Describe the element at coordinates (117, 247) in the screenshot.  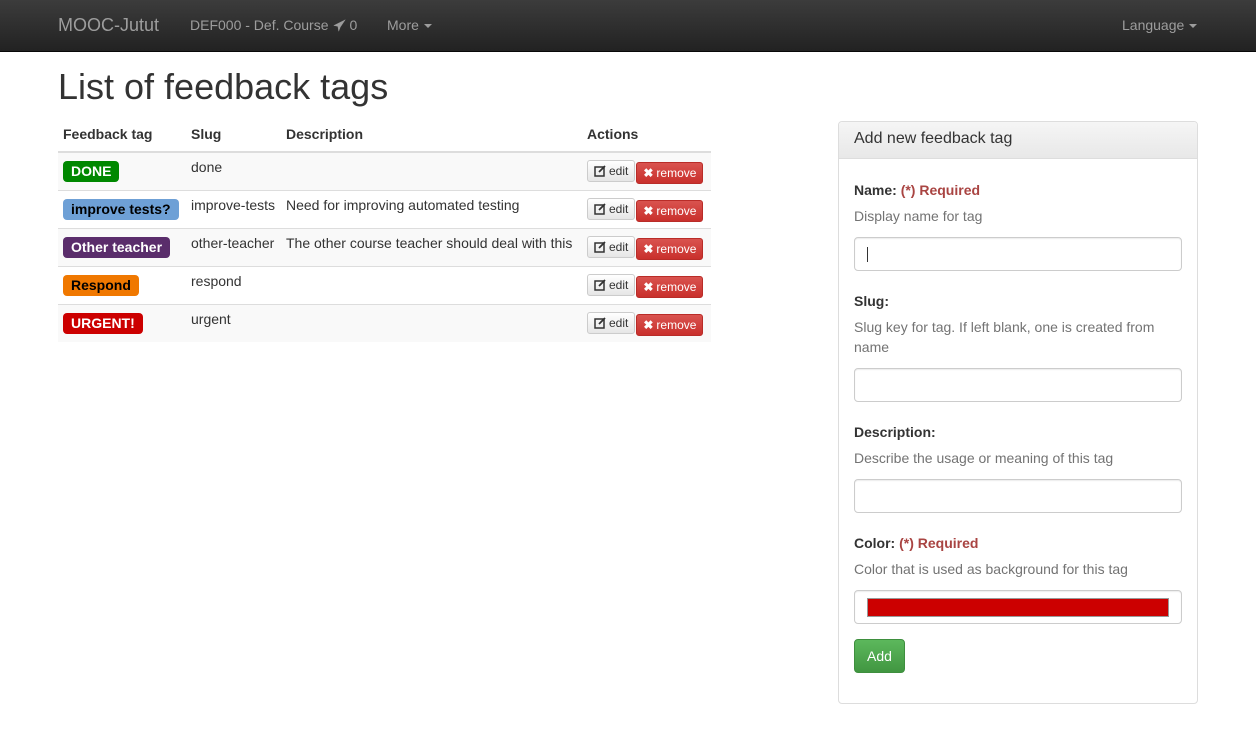
I see `tag-badge: Other teacher` at that location.